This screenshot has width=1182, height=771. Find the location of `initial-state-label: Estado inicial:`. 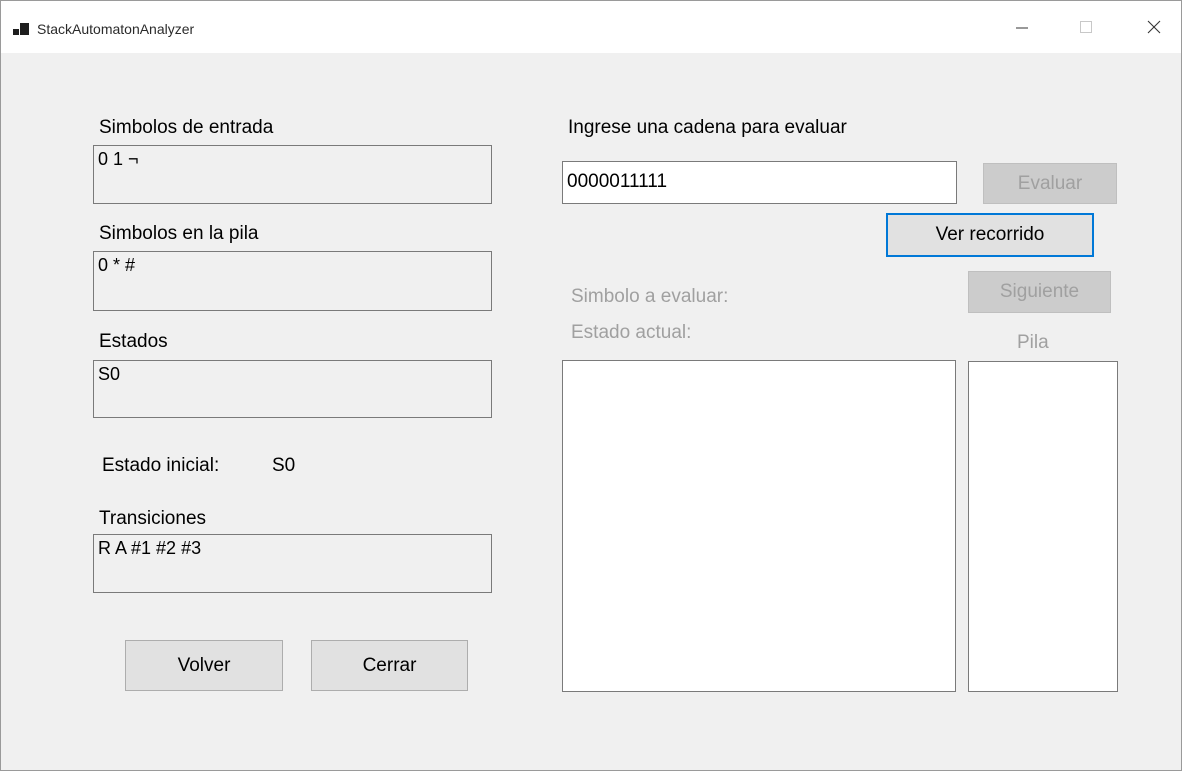

initial-state-label: Estado inicial: is located at coordinates (161, 465).